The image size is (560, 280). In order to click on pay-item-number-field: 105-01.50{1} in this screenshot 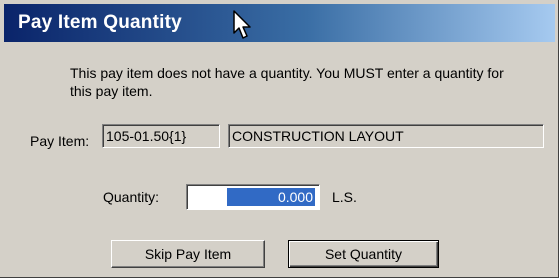, I will do `click(161, 136)`.